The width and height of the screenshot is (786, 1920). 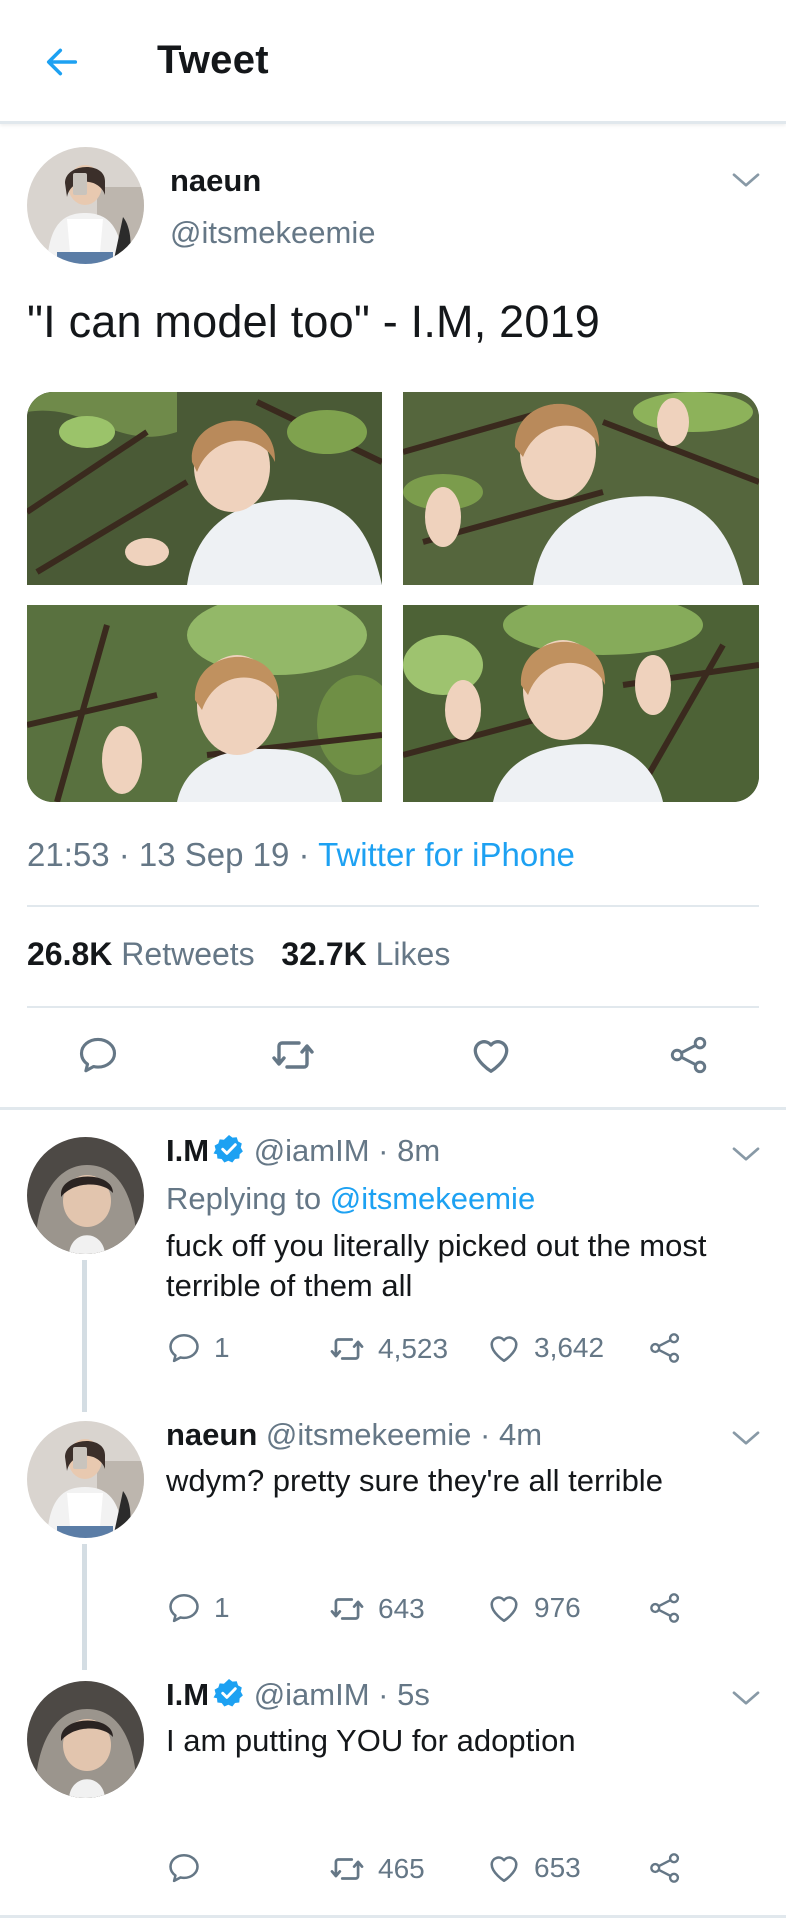 I want to click on replying-to: Replying to @itsmekeemie, so click(x=351, y=1198).